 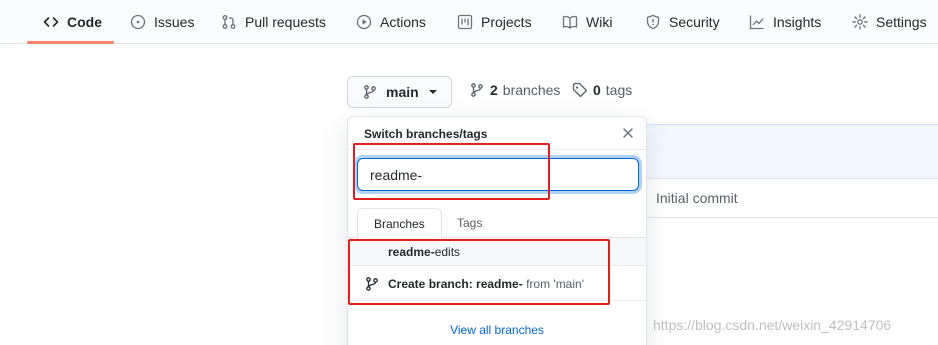 What do you see at coordinates (792, 151) in the screenshot?
I see `latest-commit-banner` at bounding box center [792, 151].